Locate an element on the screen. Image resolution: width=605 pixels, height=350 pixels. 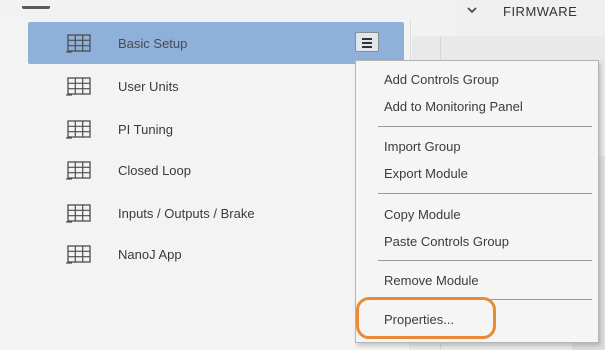
tree-item-label: User Units is located at coordinates (148, 86).